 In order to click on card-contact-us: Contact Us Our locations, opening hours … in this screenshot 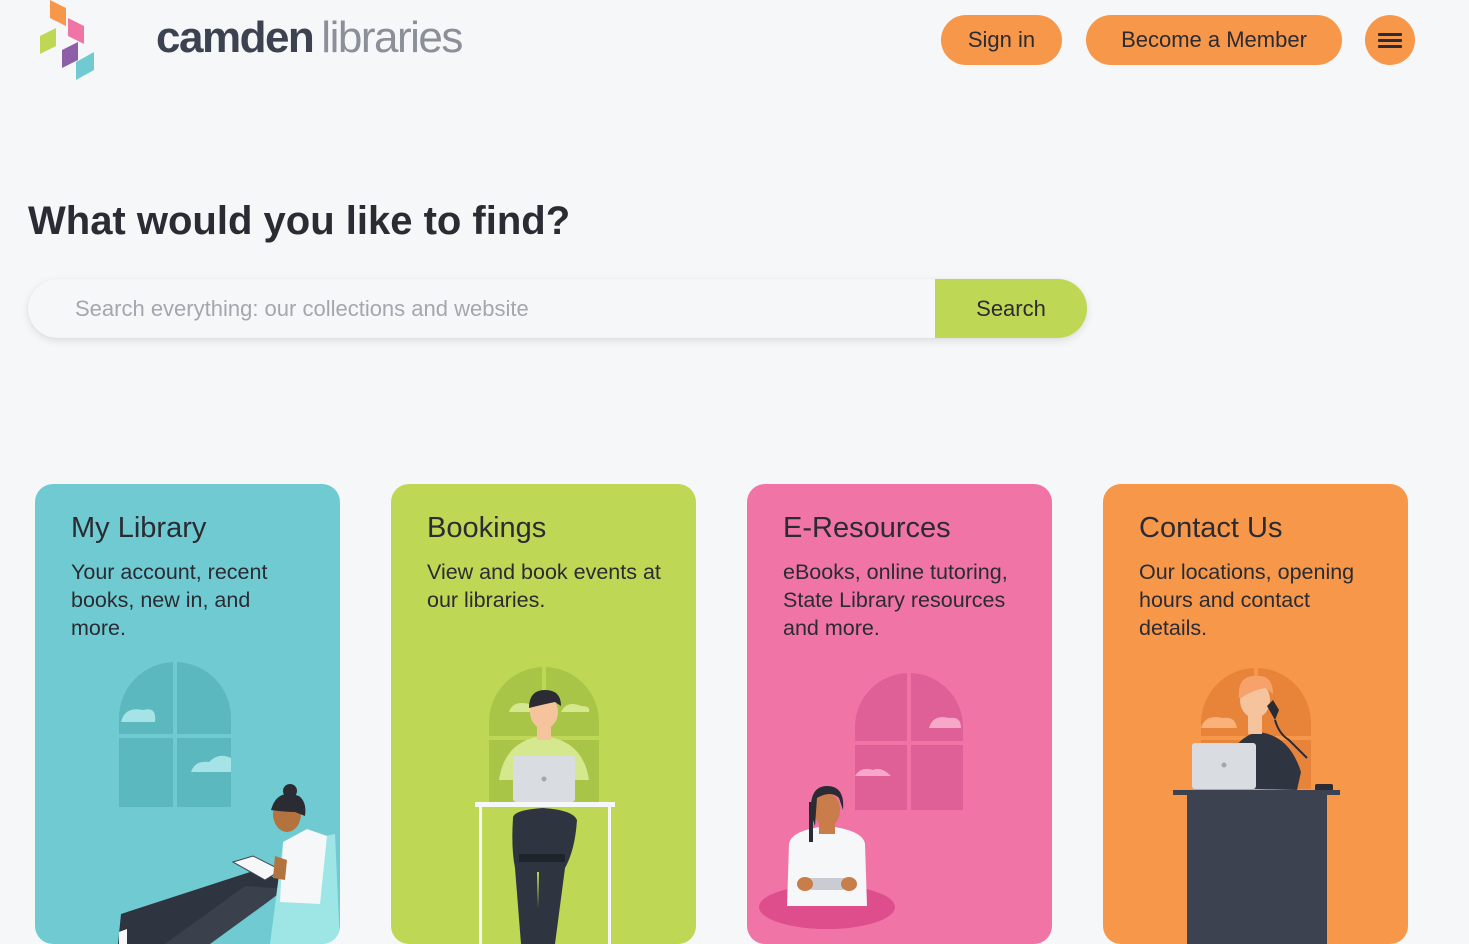, I will do `click(1255, 714)`.